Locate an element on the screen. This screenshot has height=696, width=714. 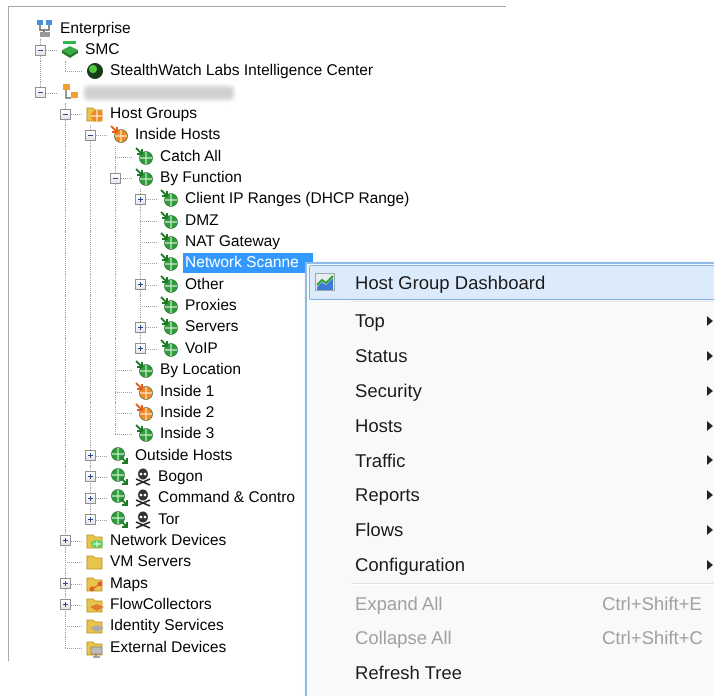
tree-item: Identity Services is located at coordinates (167, 626).